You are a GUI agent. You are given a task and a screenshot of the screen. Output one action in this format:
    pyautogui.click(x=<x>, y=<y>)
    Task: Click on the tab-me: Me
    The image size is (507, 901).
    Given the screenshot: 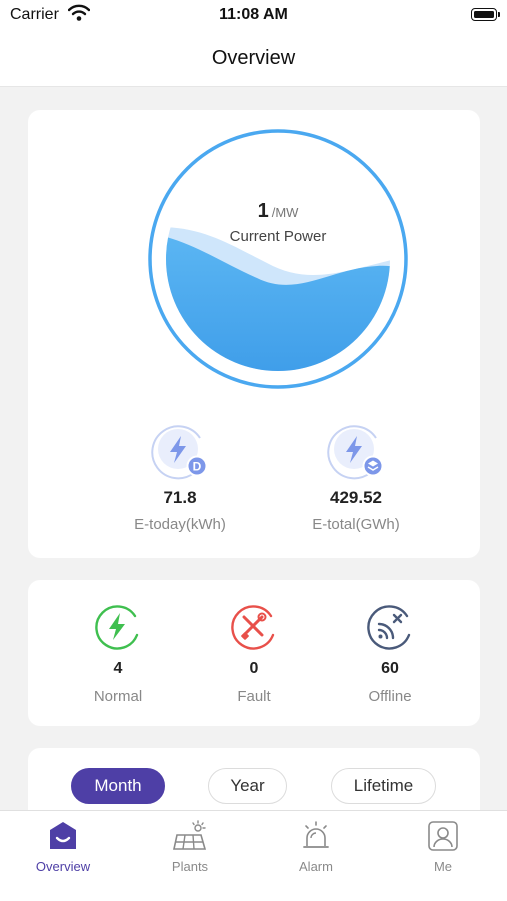 What is the action you would take?
    pyautogui.click(x=443, y=846)
    